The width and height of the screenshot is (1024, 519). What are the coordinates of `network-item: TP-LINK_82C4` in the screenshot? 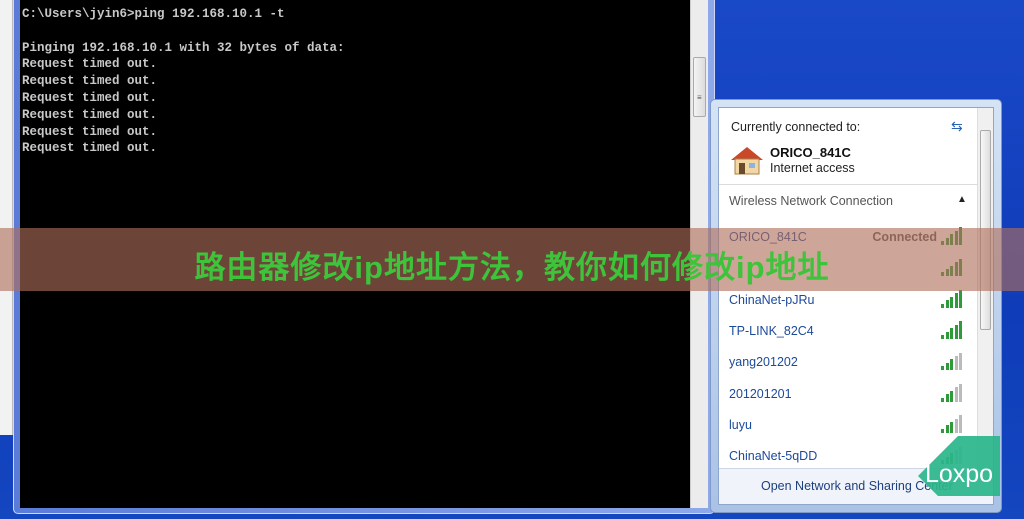 It's located at (849, 331).